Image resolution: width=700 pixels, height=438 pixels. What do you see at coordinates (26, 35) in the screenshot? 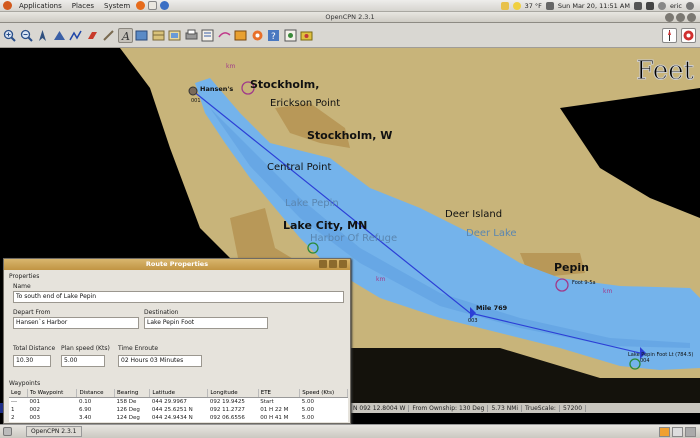
I see `zoom-out-icon` at bounding box center [26, 35].